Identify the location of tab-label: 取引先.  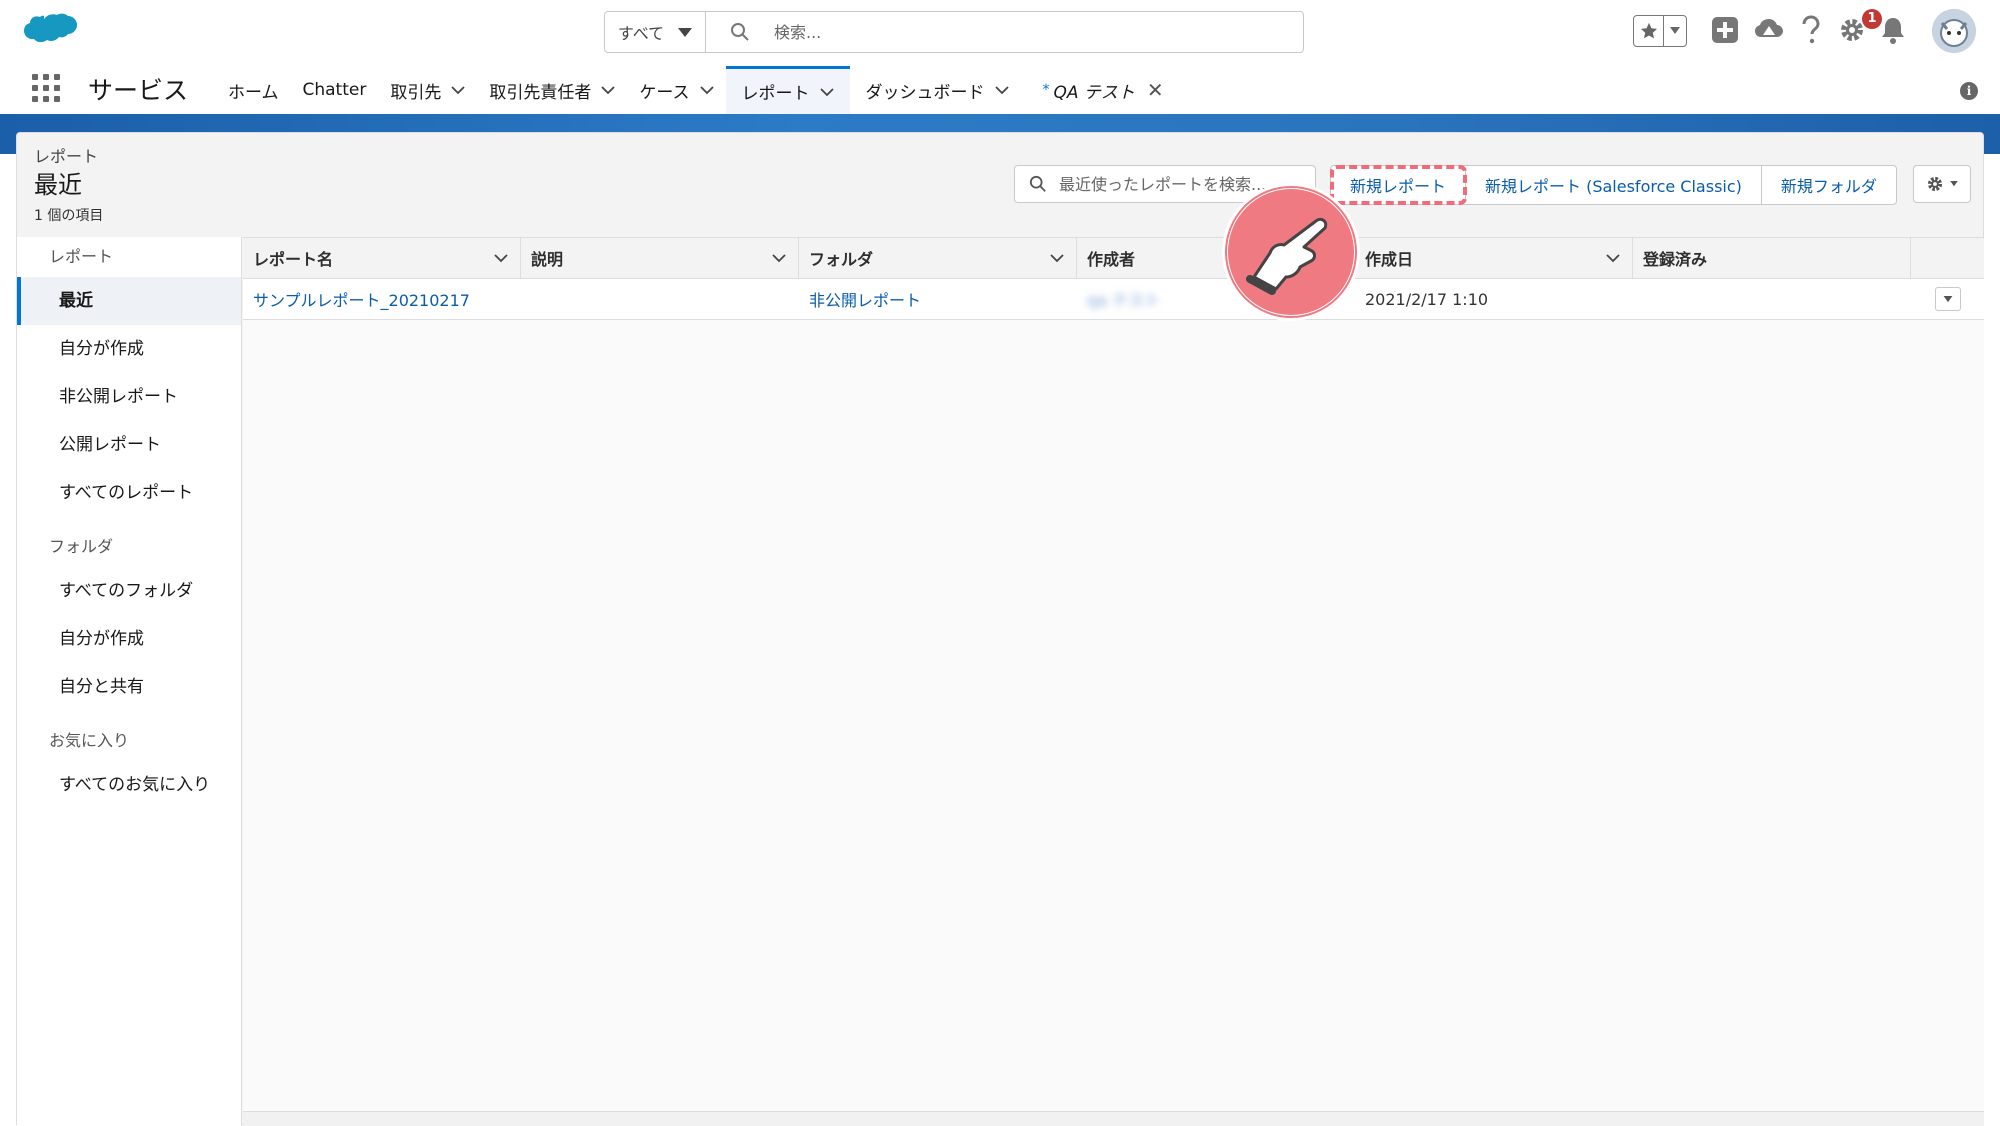
(416, 92).